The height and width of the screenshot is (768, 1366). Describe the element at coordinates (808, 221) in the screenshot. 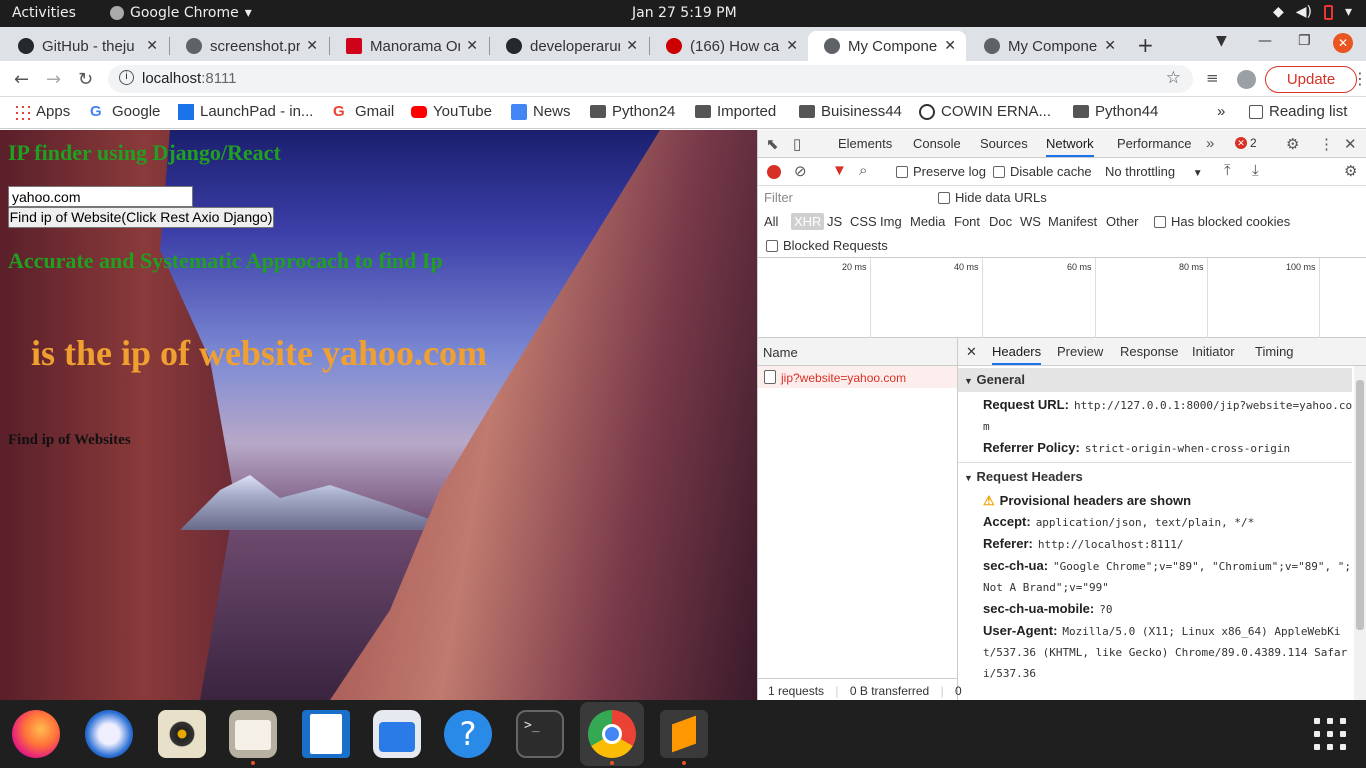

I see `type-xhr: XHR` at that location.